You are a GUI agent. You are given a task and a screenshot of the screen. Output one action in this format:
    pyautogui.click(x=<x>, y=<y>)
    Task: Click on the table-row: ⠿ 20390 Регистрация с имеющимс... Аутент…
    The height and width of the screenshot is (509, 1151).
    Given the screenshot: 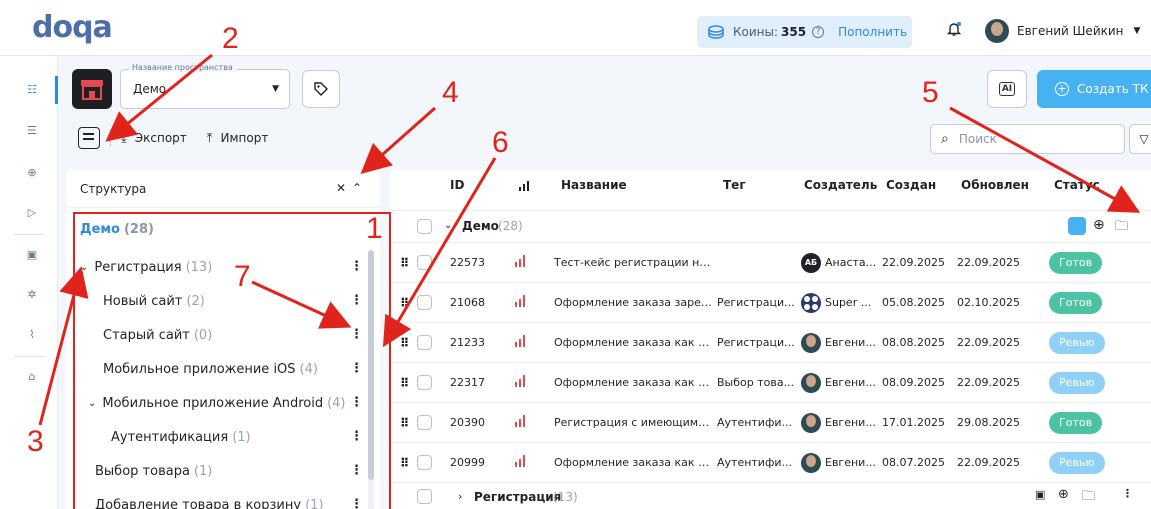 What is the action you would take?
    pyautogui.click(x=770, y=422)
    